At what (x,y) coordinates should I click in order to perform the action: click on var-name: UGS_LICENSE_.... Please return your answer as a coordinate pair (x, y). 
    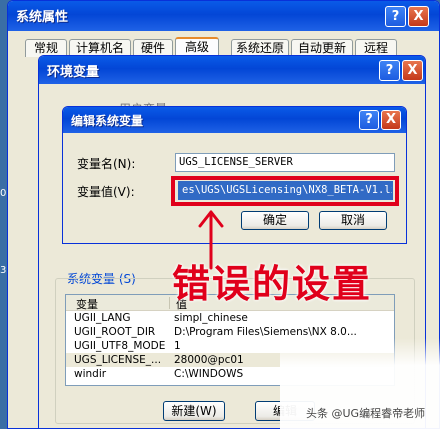
    Looking at the image, I should click on (118, 360).